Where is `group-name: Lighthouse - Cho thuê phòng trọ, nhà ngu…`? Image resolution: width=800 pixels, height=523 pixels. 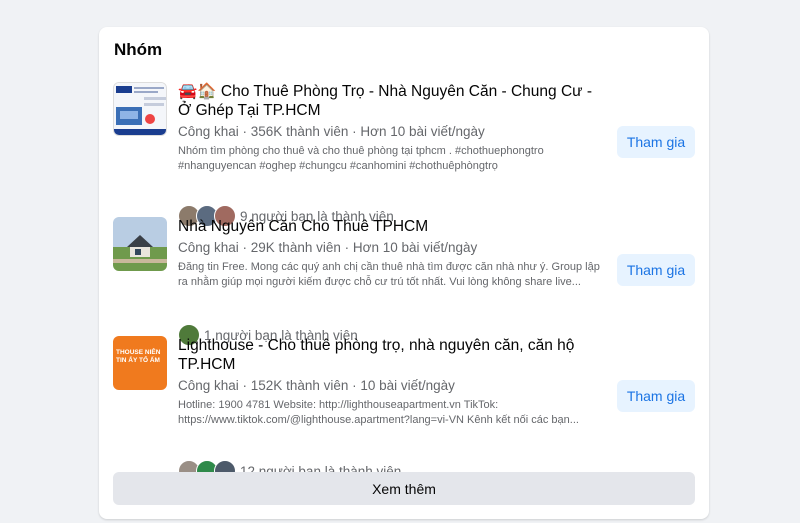 group-name: Lighthouse - Cho thuê phòng trọ, nhà ngu… is located at coordinates (393, 355).